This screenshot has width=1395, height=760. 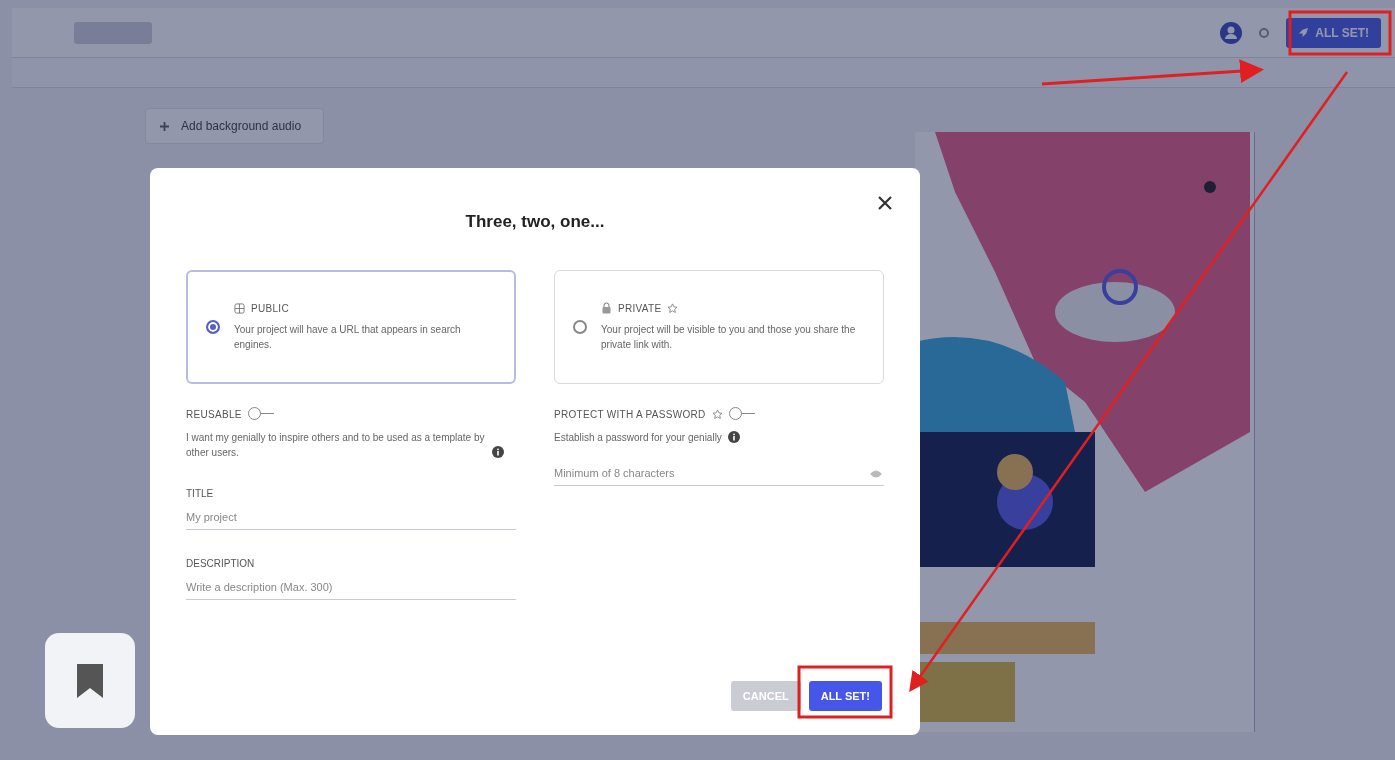 What do you see at coordinates (164, 126) in the screenshot?
I see `plus-icon` at bounding box center [164, 126].